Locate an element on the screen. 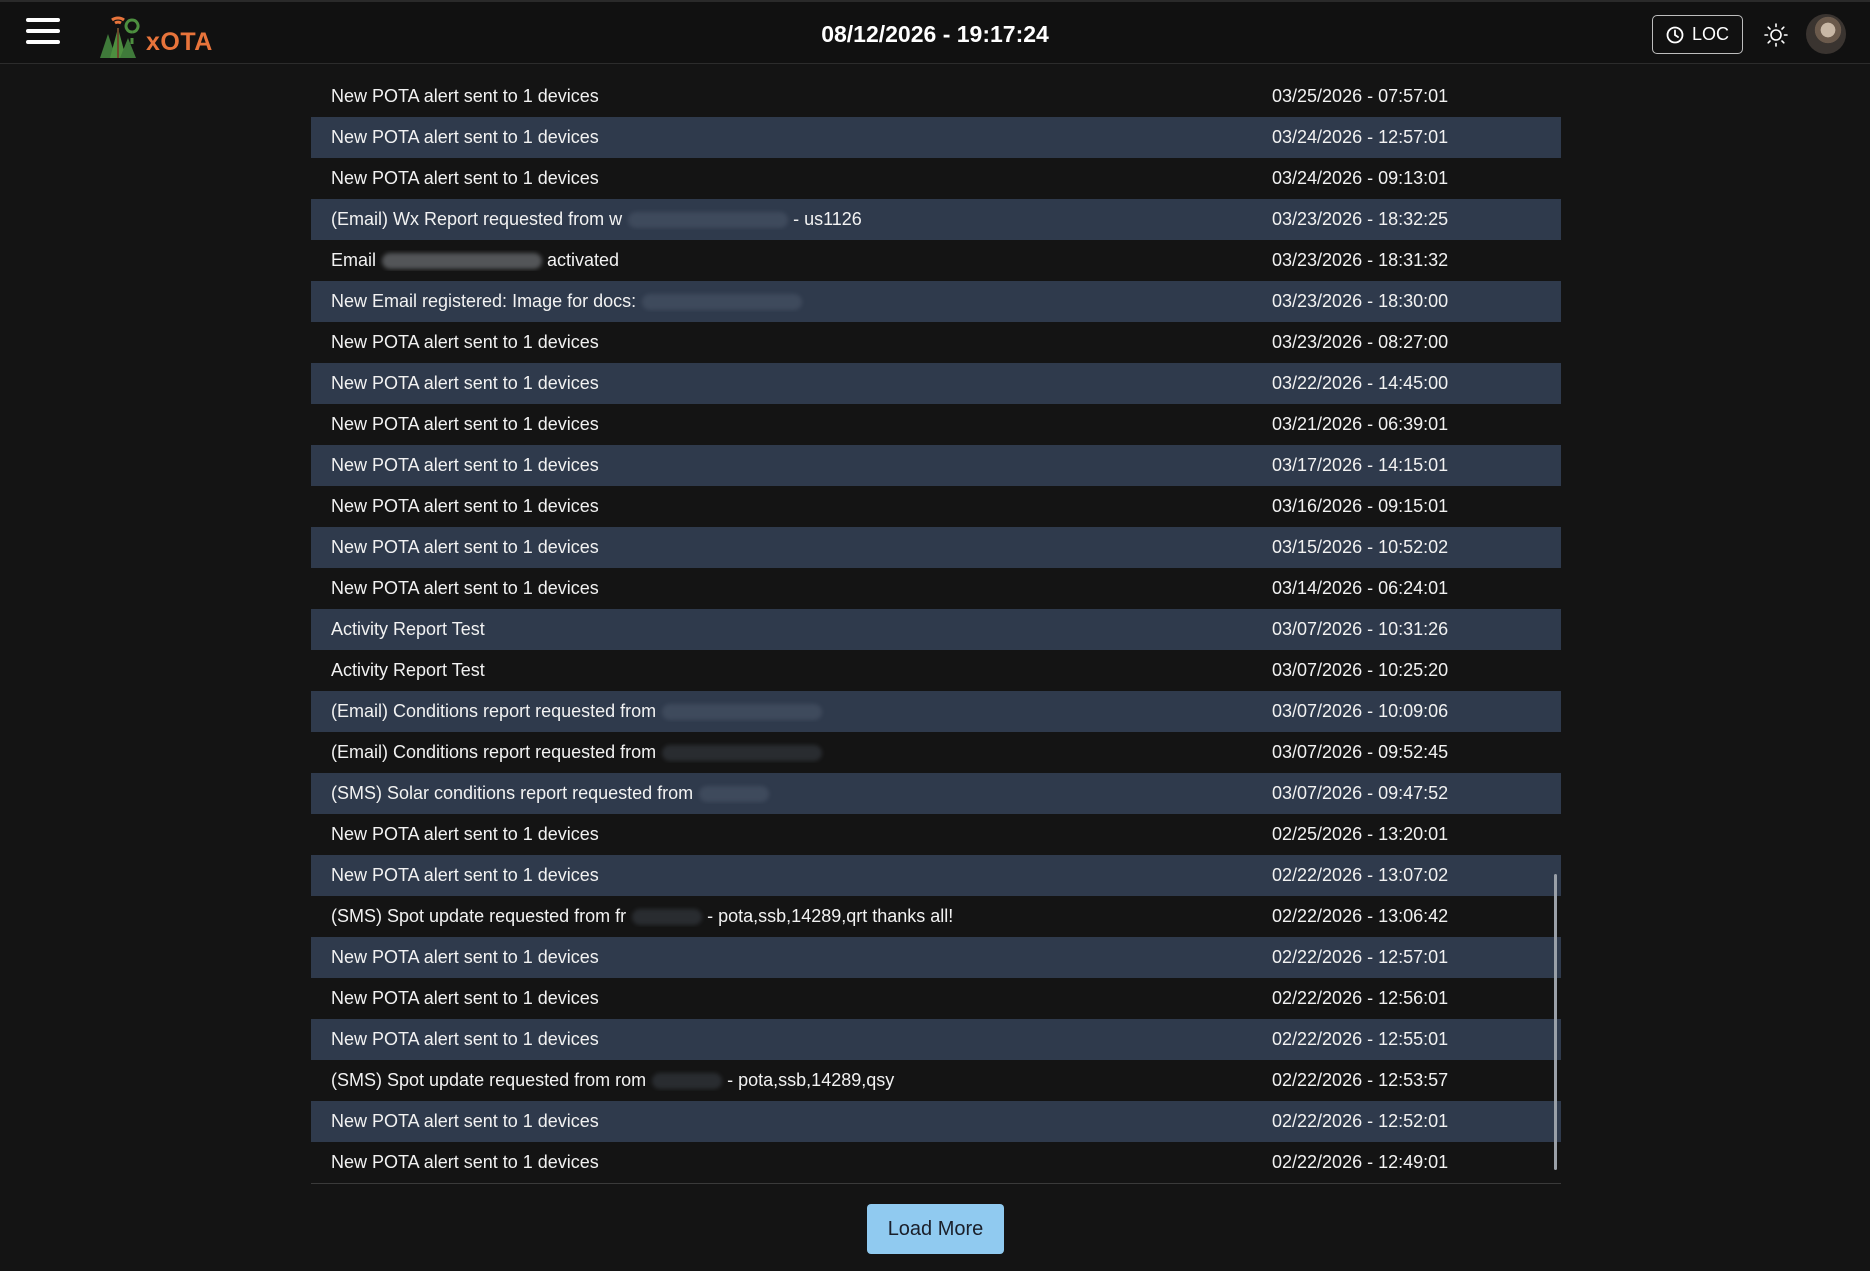 The height and width of the screenshot is (1271, 1870). activity-timestamp: 03/07/2026 - 10:31:26 is located at coordinates (1360, 629).